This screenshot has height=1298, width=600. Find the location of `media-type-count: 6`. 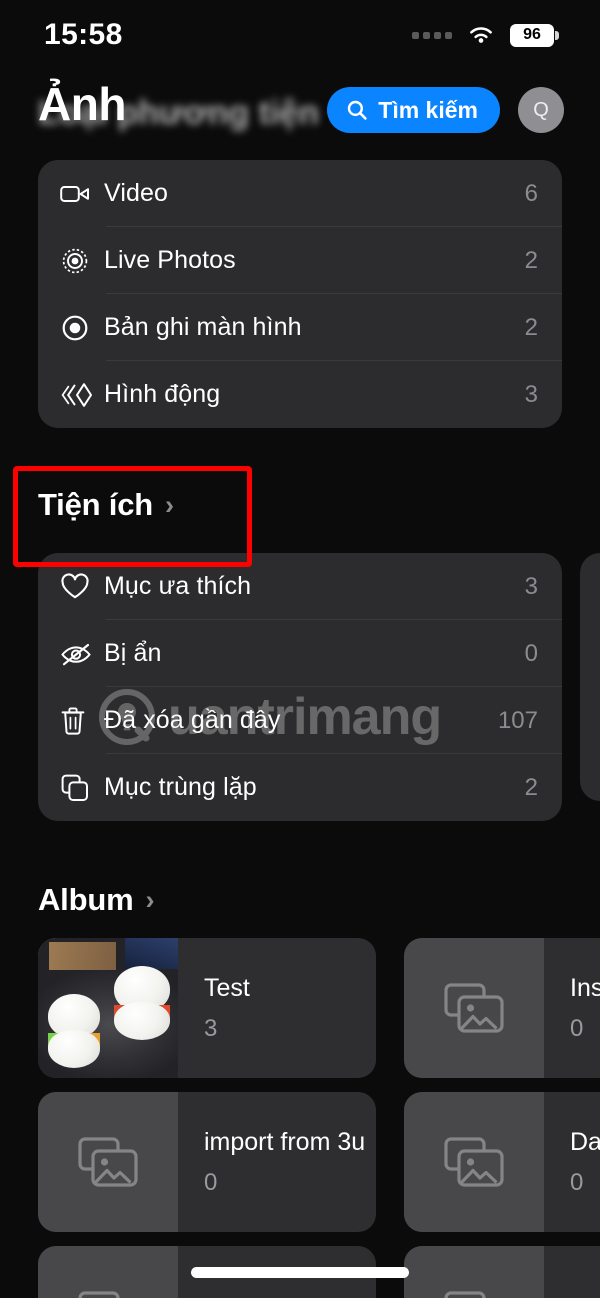

media-type-count: 6 is located at coordinates (531, 193).